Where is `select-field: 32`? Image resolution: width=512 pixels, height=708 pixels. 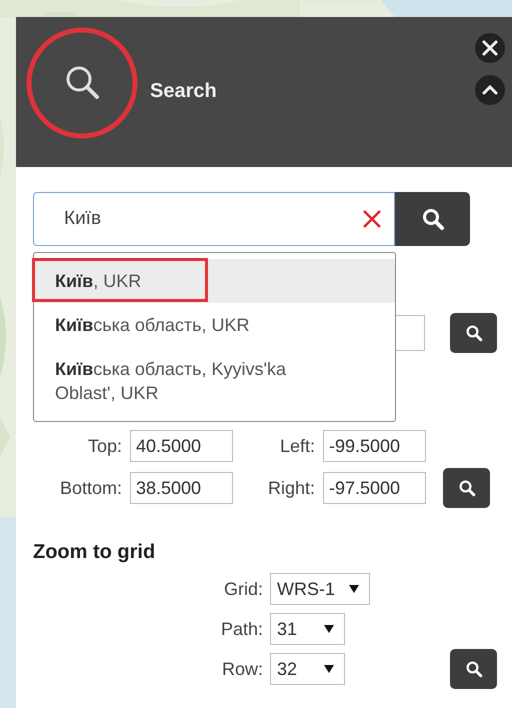 select-field: 32 is located at coordinates (307, 669).